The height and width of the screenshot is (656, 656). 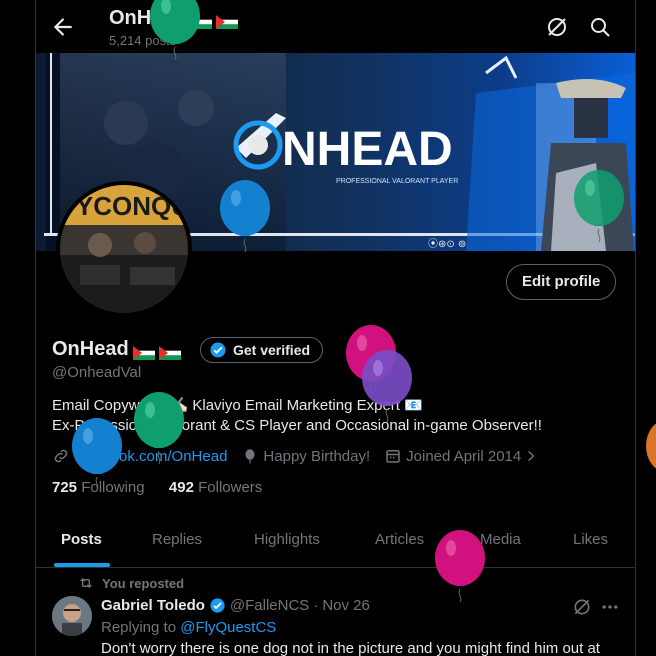 What do you see at coordinates (143, 40) in the screenshot?
I see `header-post-count: 5,214 posts` at bounding box center [143, 40].